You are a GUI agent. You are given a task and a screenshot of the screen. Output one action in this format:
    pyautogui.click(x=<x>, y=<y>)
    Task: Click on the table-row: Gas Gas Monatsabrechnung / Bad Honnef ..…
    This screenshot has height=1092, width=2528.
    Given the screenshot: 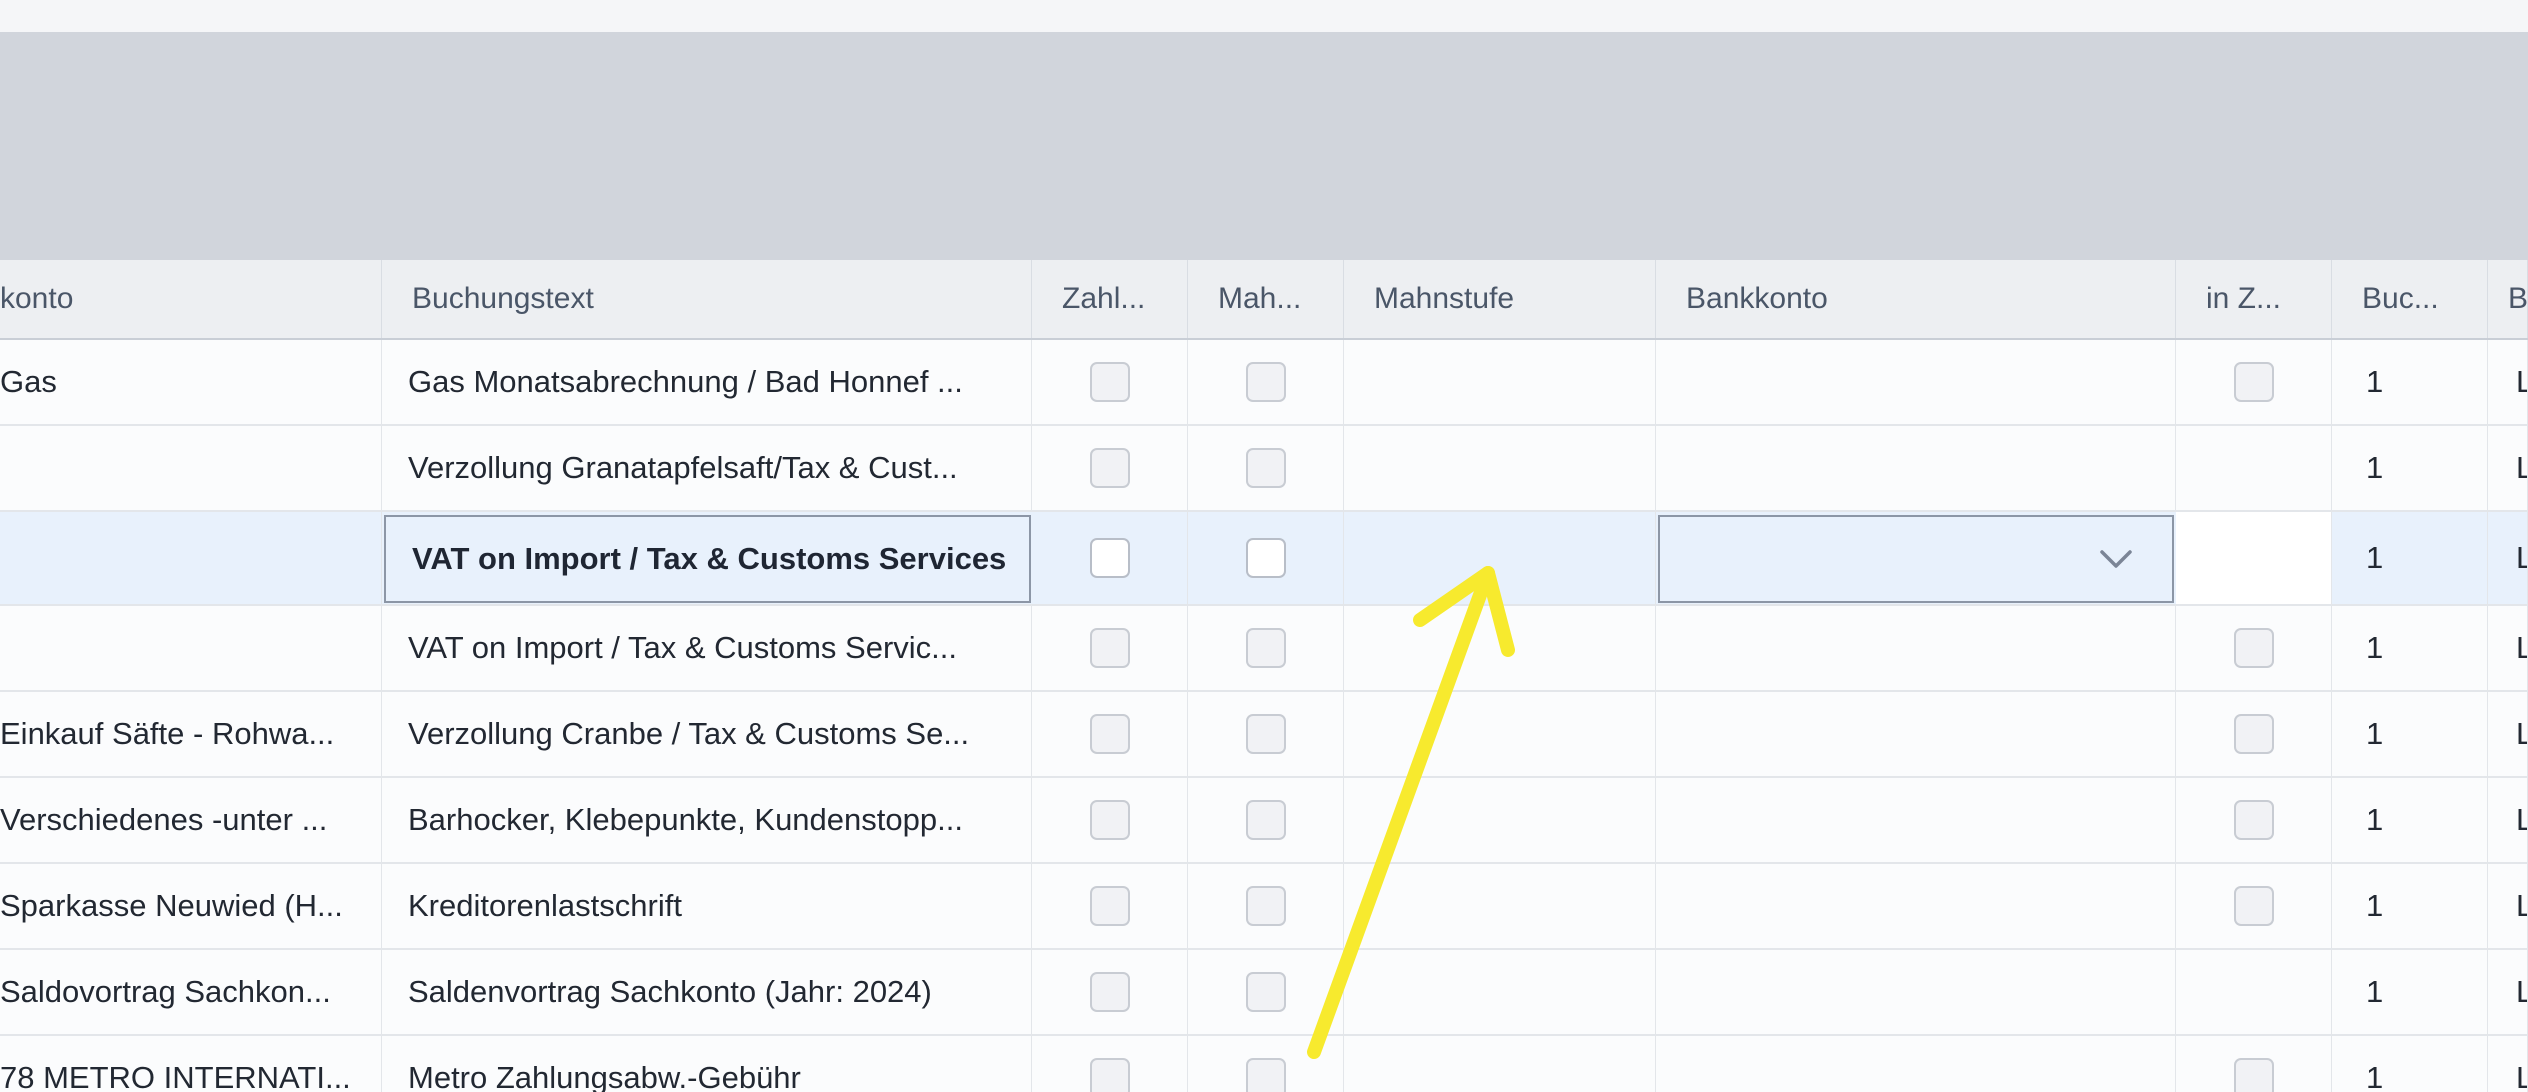 What is the action you would take?
    pyautogui.click(x=1264, y=383)
    